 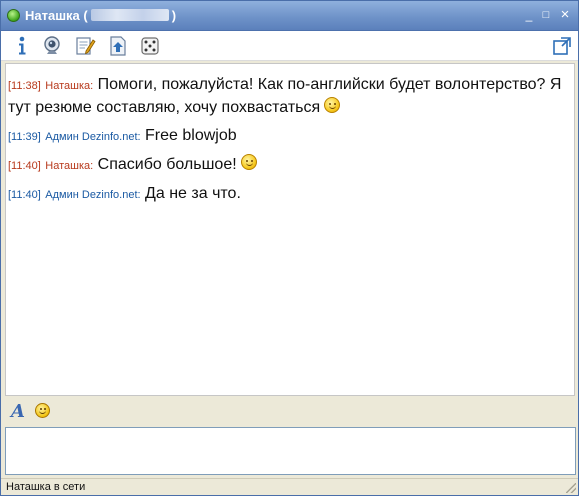 What do you see at coordinates (191, 135) in the screenshot?
I see `message-text: Free blowjob` at bounding box center [191, 135].